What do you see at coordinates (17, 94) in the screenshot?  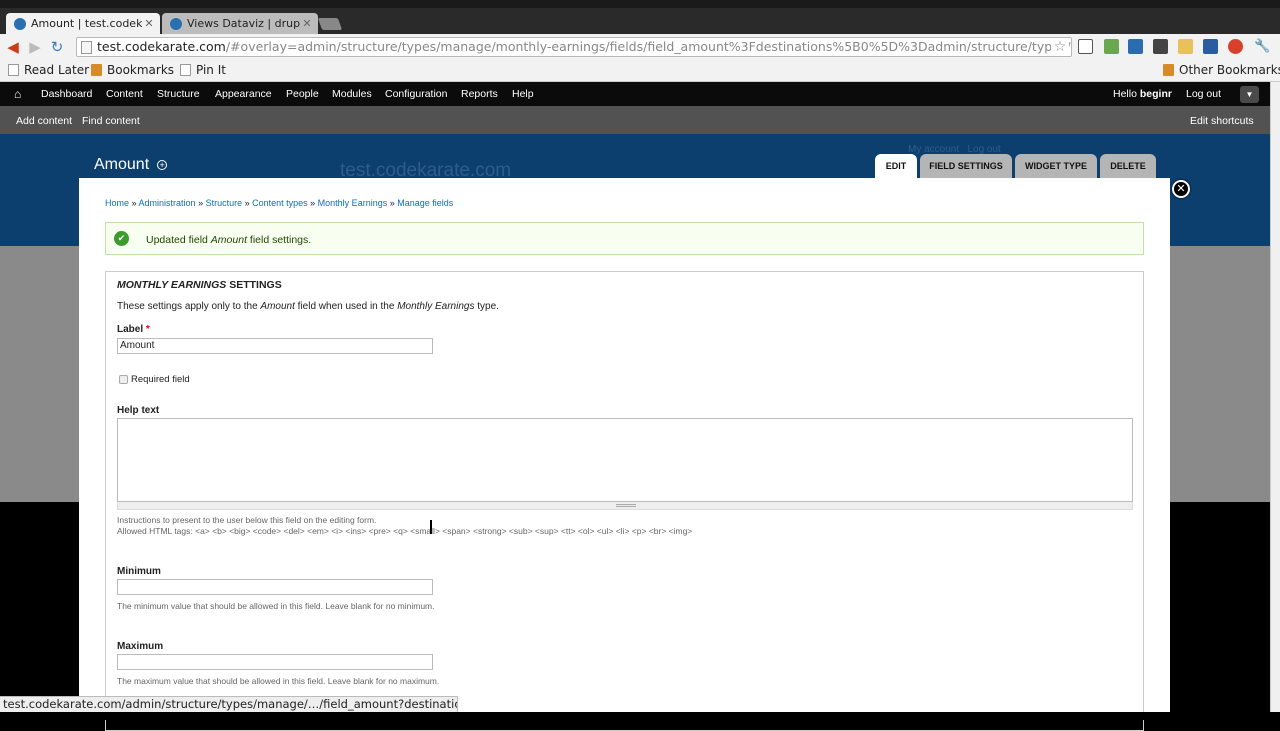 I see `home-icon: ⌂` at bounding box center [17, 94].